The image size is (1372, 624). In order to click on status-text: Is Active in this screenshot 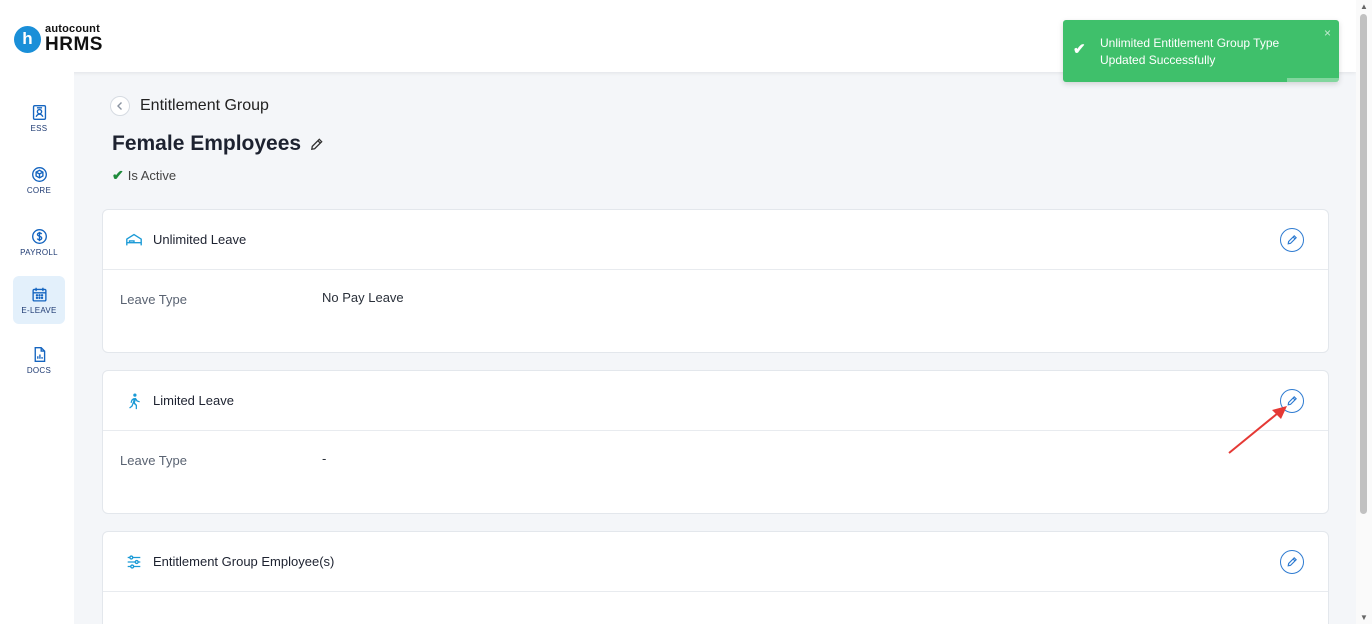, I will do `click(152, 175)`.